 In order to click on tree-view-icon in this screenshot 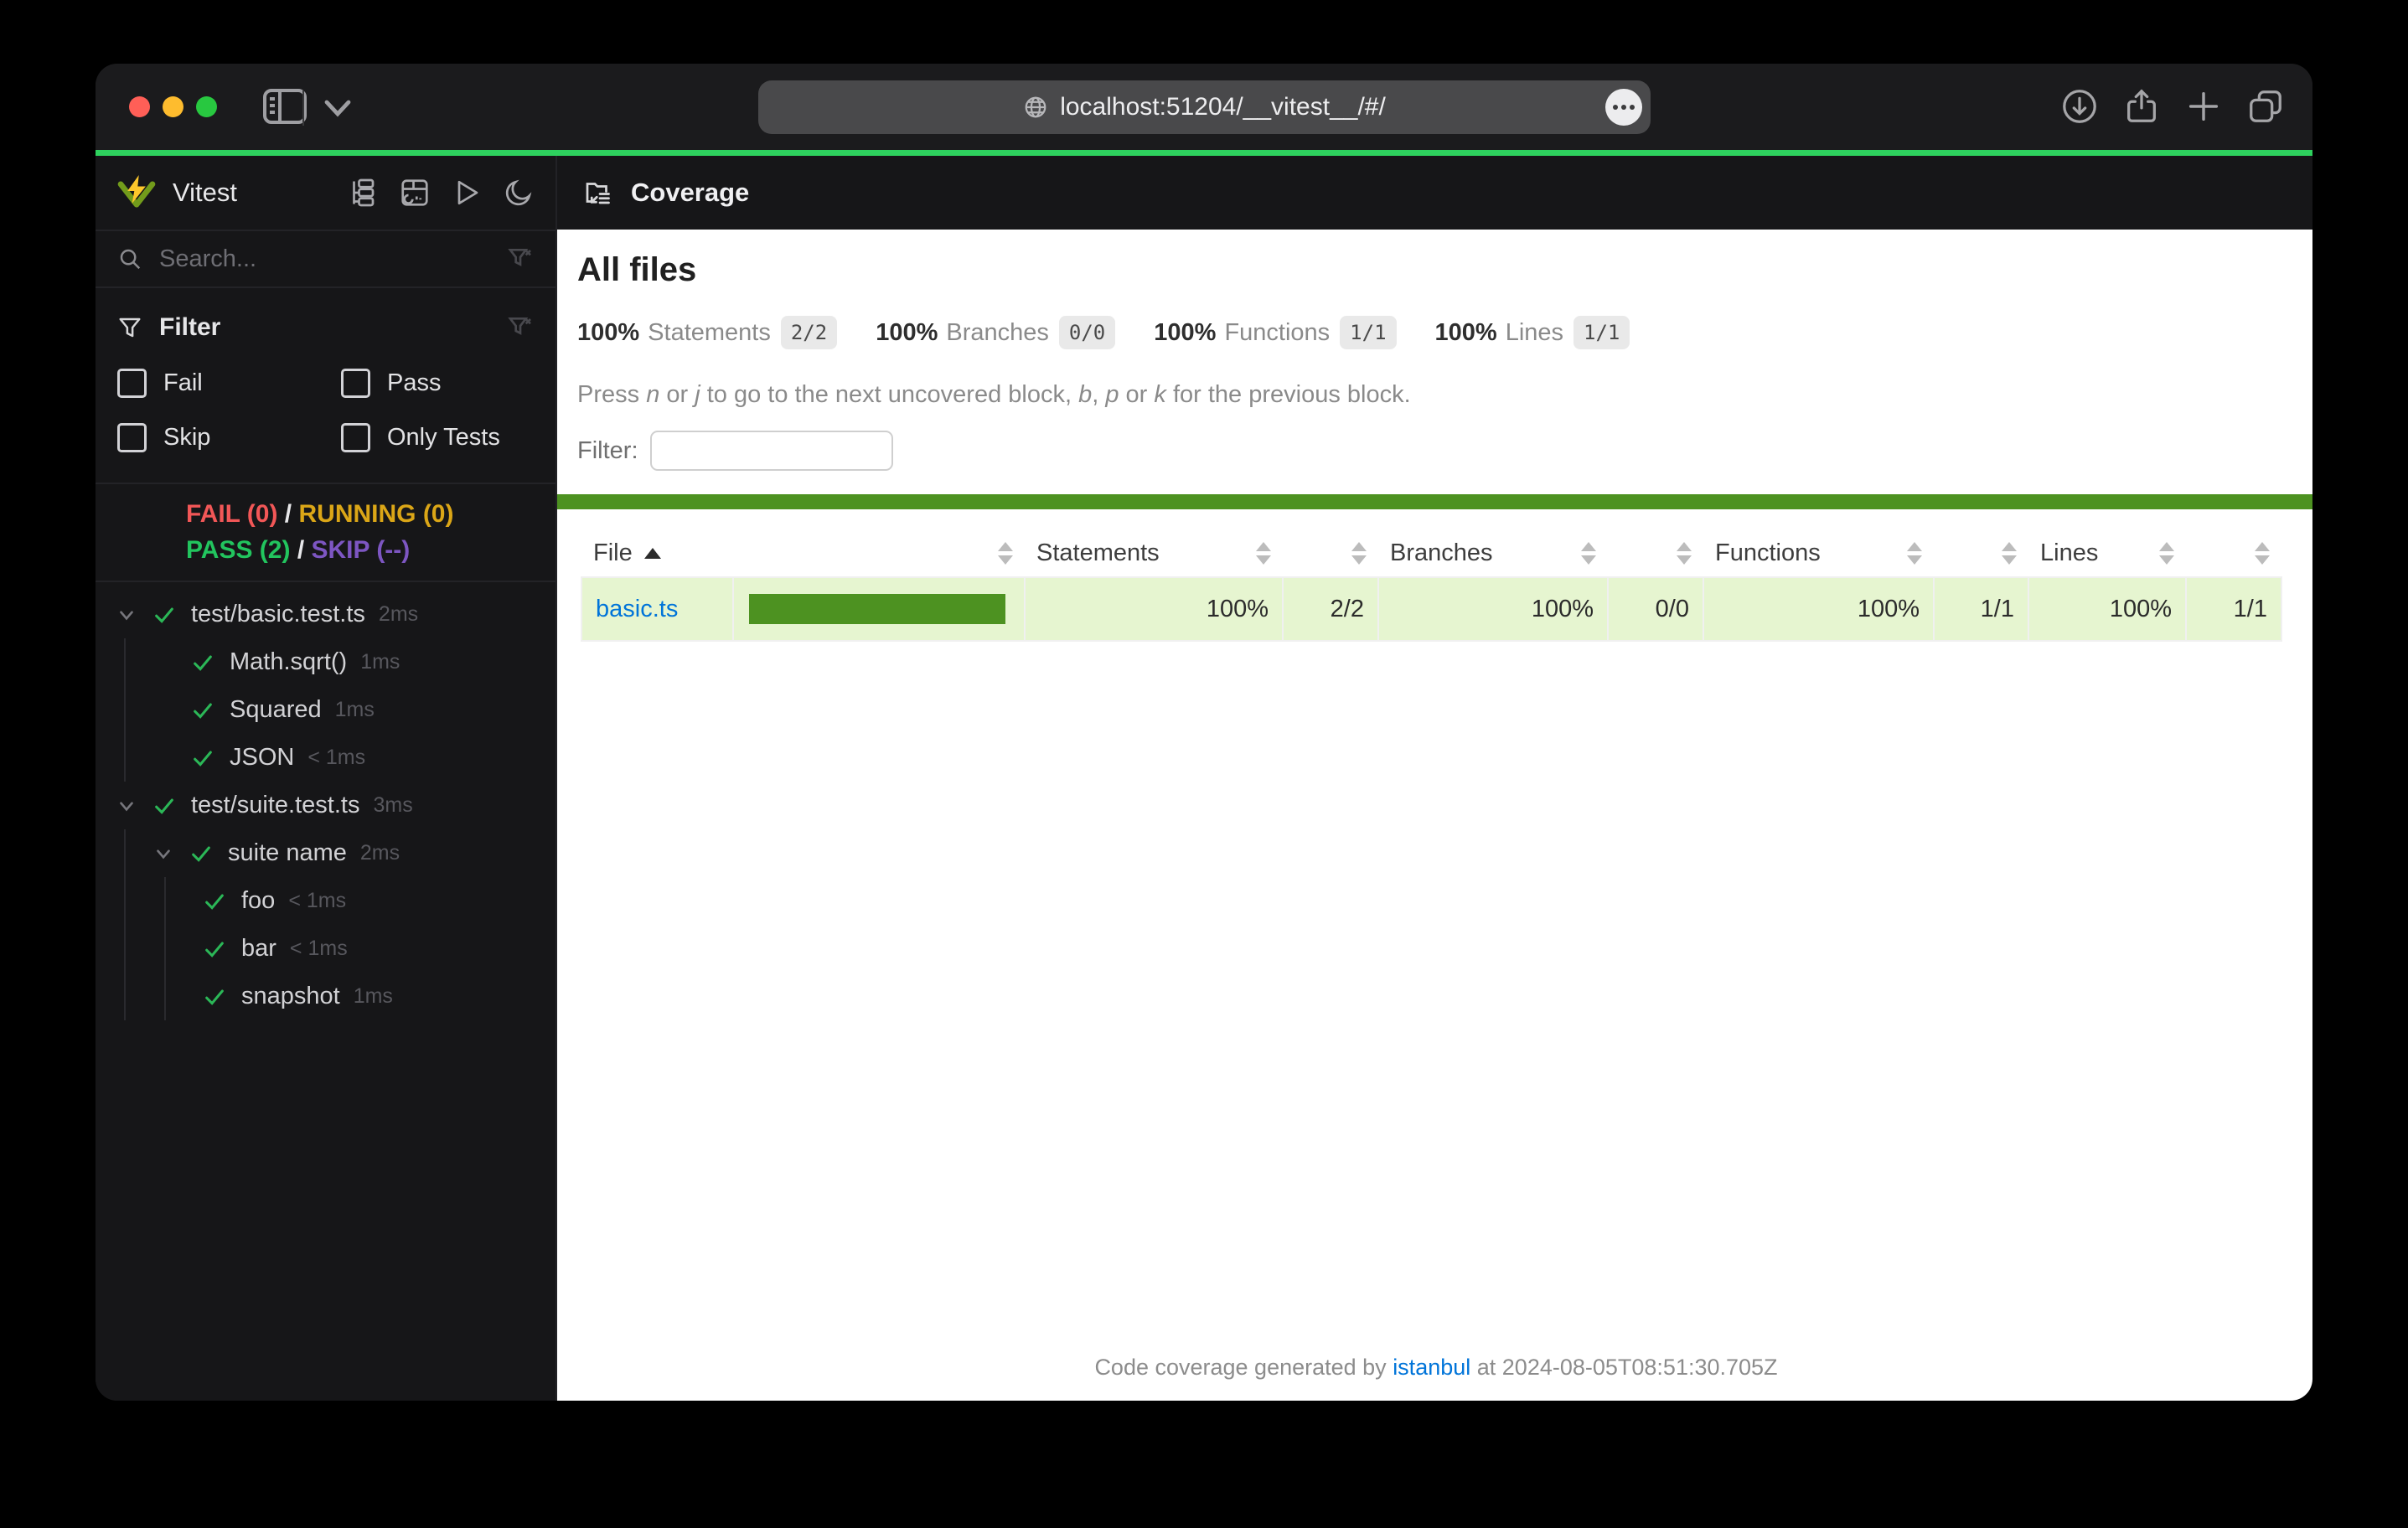, I will do `click(363, 193)`.